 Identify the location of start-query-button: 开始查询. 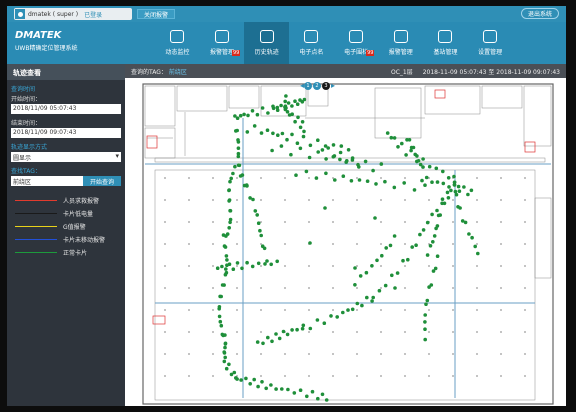
(102, 181).